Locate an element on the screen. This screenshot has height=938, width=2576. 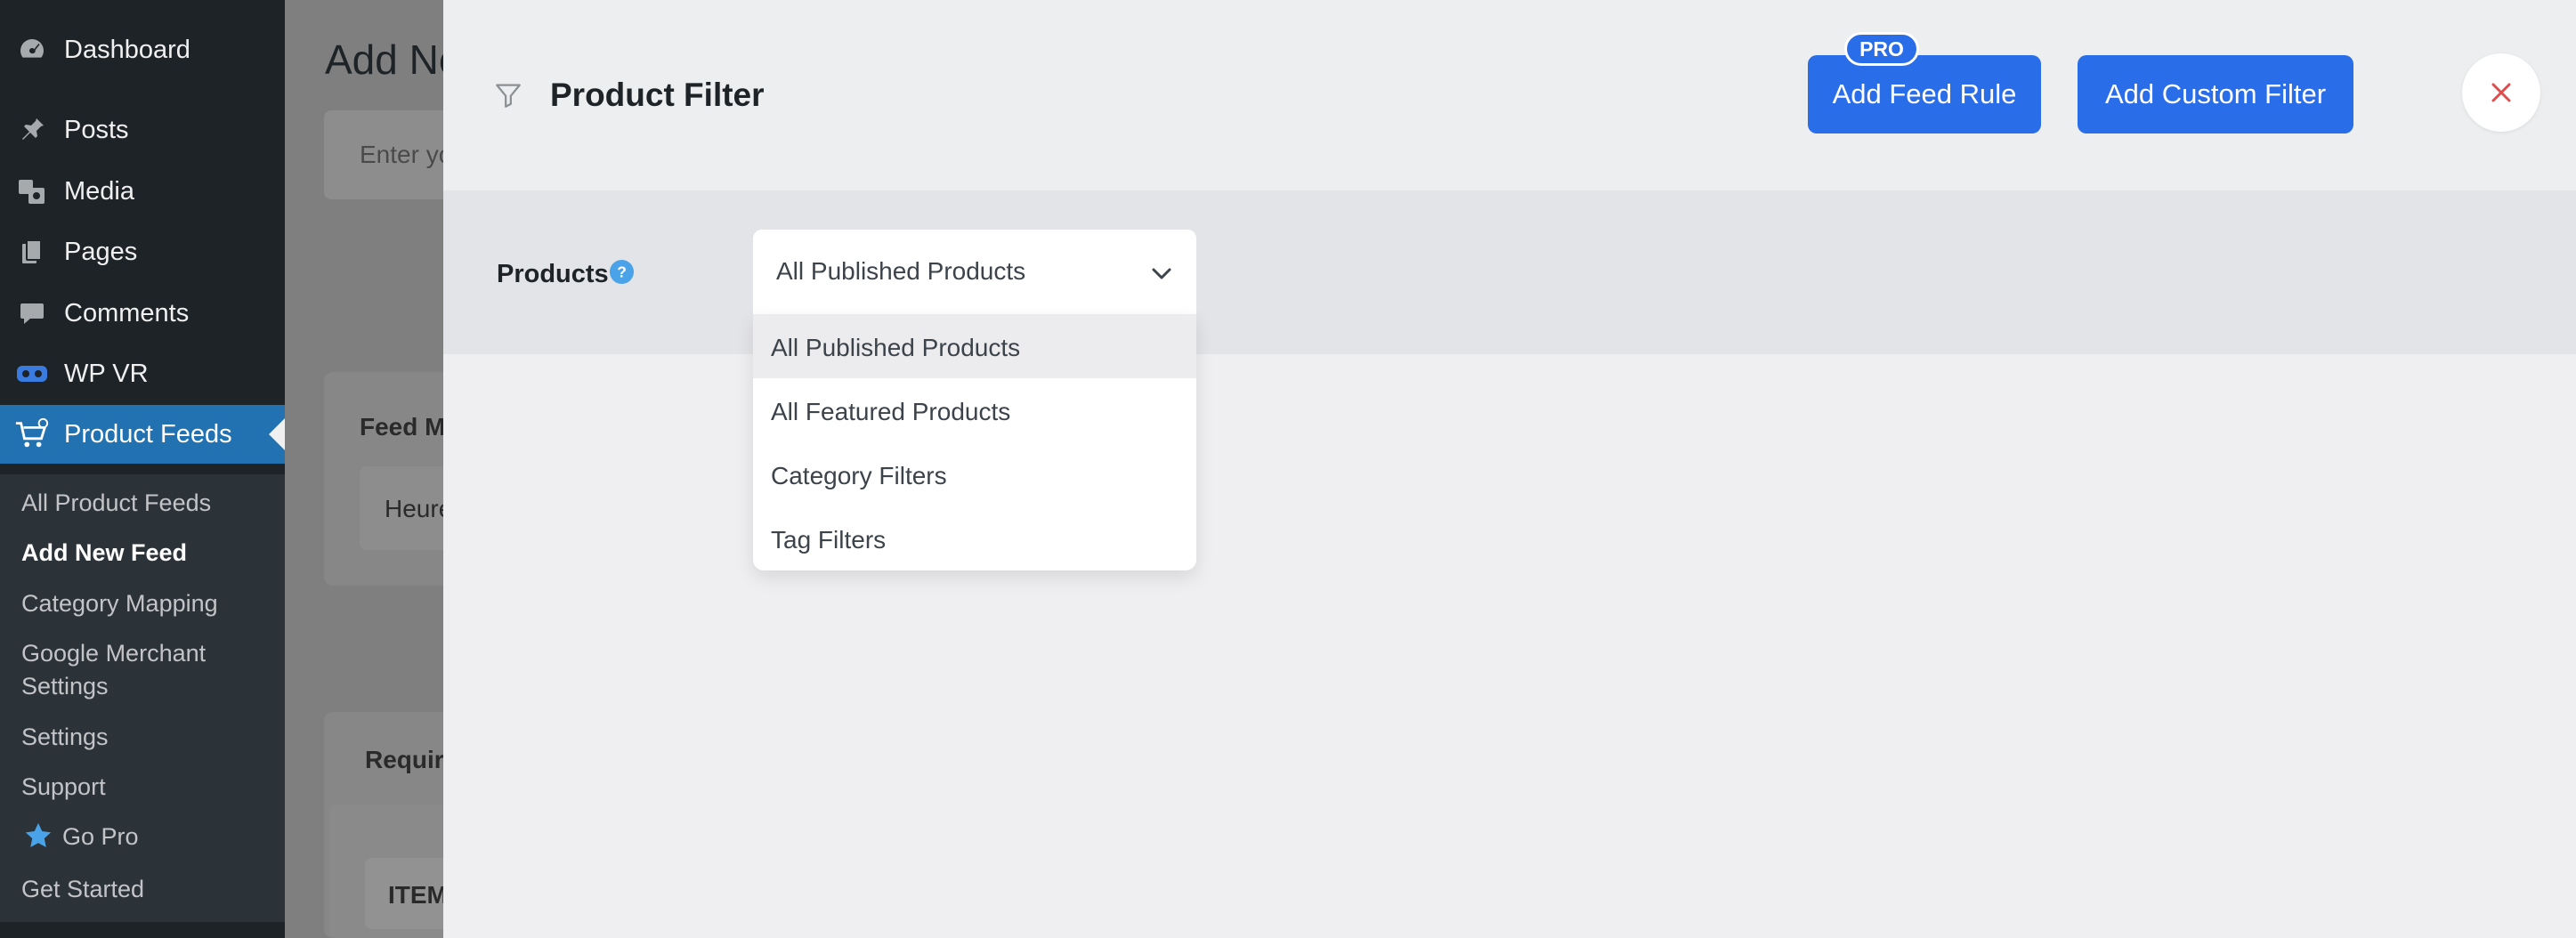
option-label: All Featured Products is located at coordinates (891, 411).